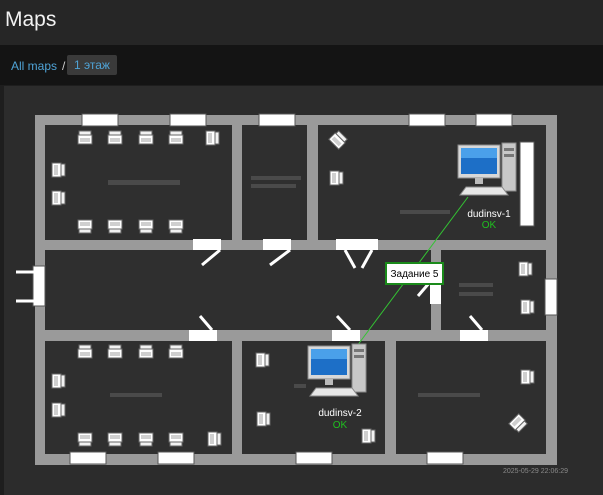  I want to click on device-name-1: dudinsv-1, so click(489, 214).